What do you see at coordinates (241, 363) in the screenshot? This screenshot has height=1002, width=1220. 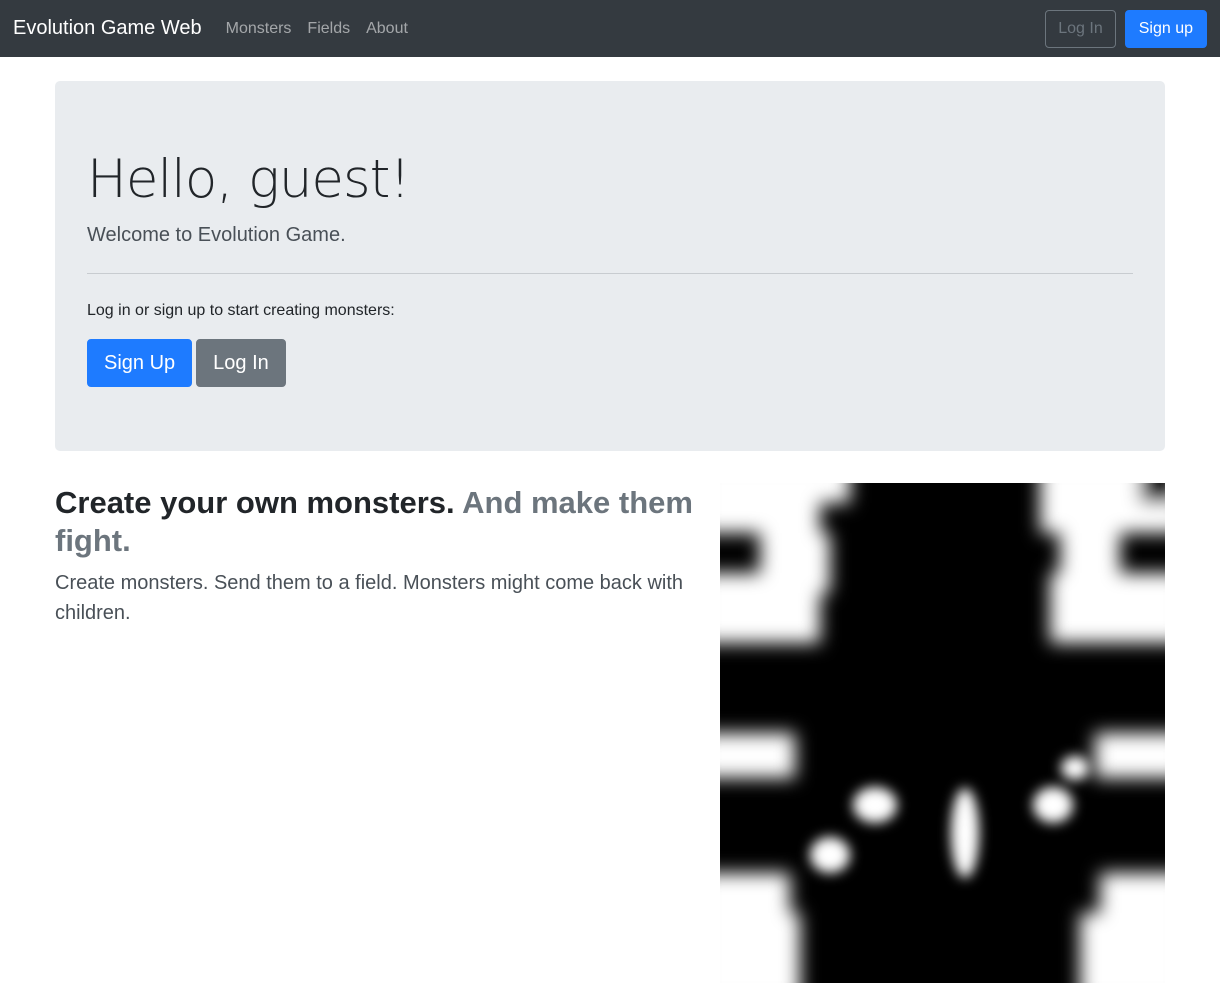 I see `login-button: Log In` at bounding box center [241, 363].